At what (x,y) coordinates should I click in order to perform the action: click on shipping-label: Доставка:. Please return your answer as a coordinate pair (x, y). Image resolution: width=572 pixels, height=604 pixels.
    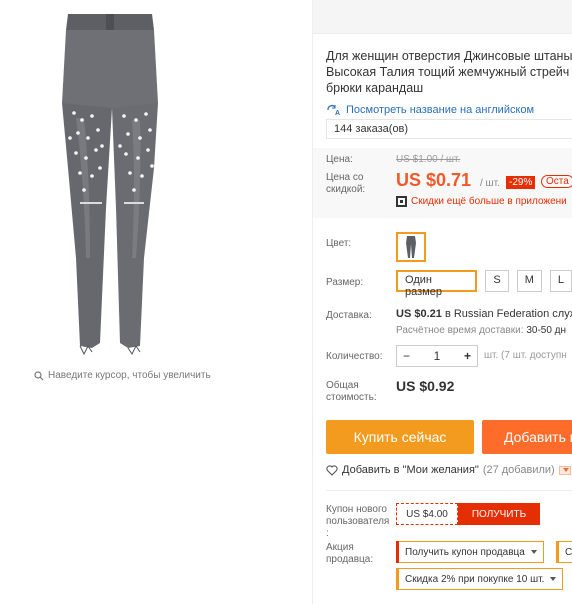
    Looking at the image, I should click on (349, 315).